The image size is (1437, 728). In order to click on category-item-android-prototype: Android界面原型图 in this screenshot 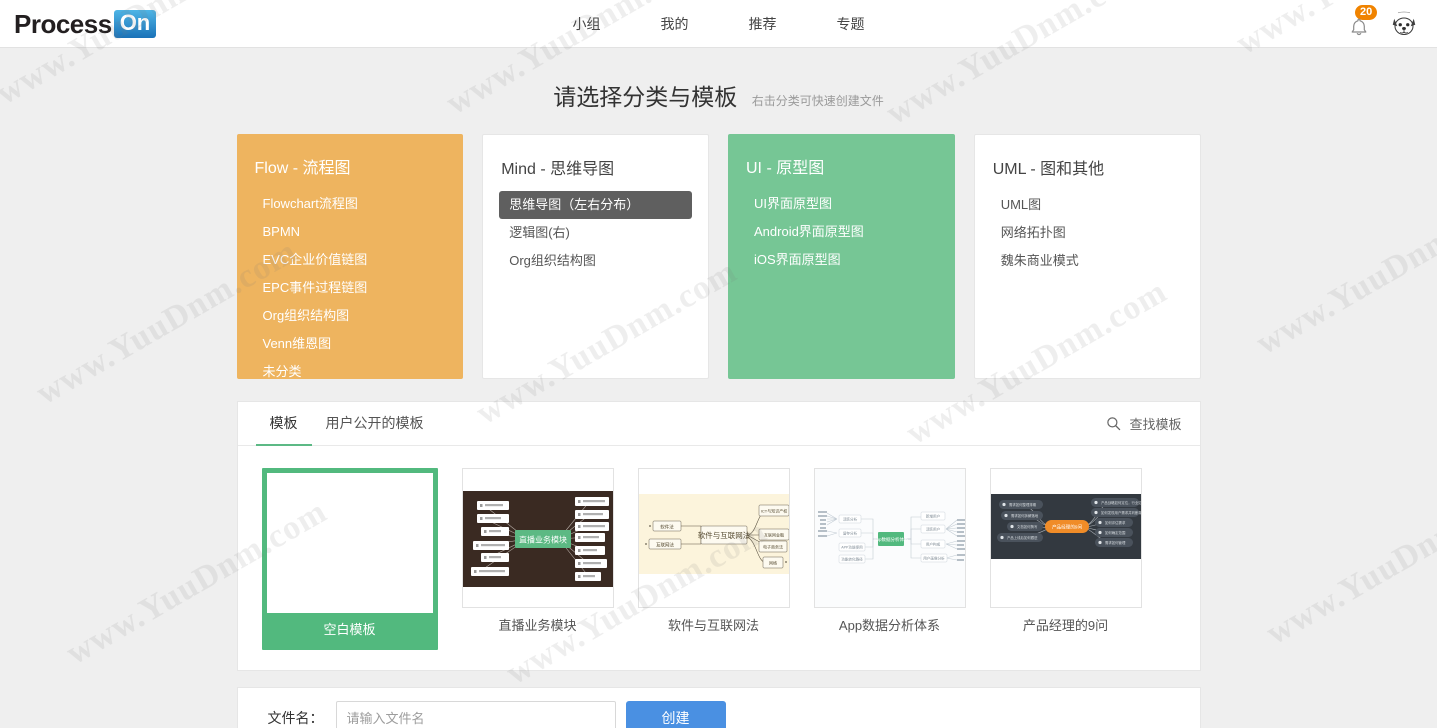, I will do `click(841, 232)`.